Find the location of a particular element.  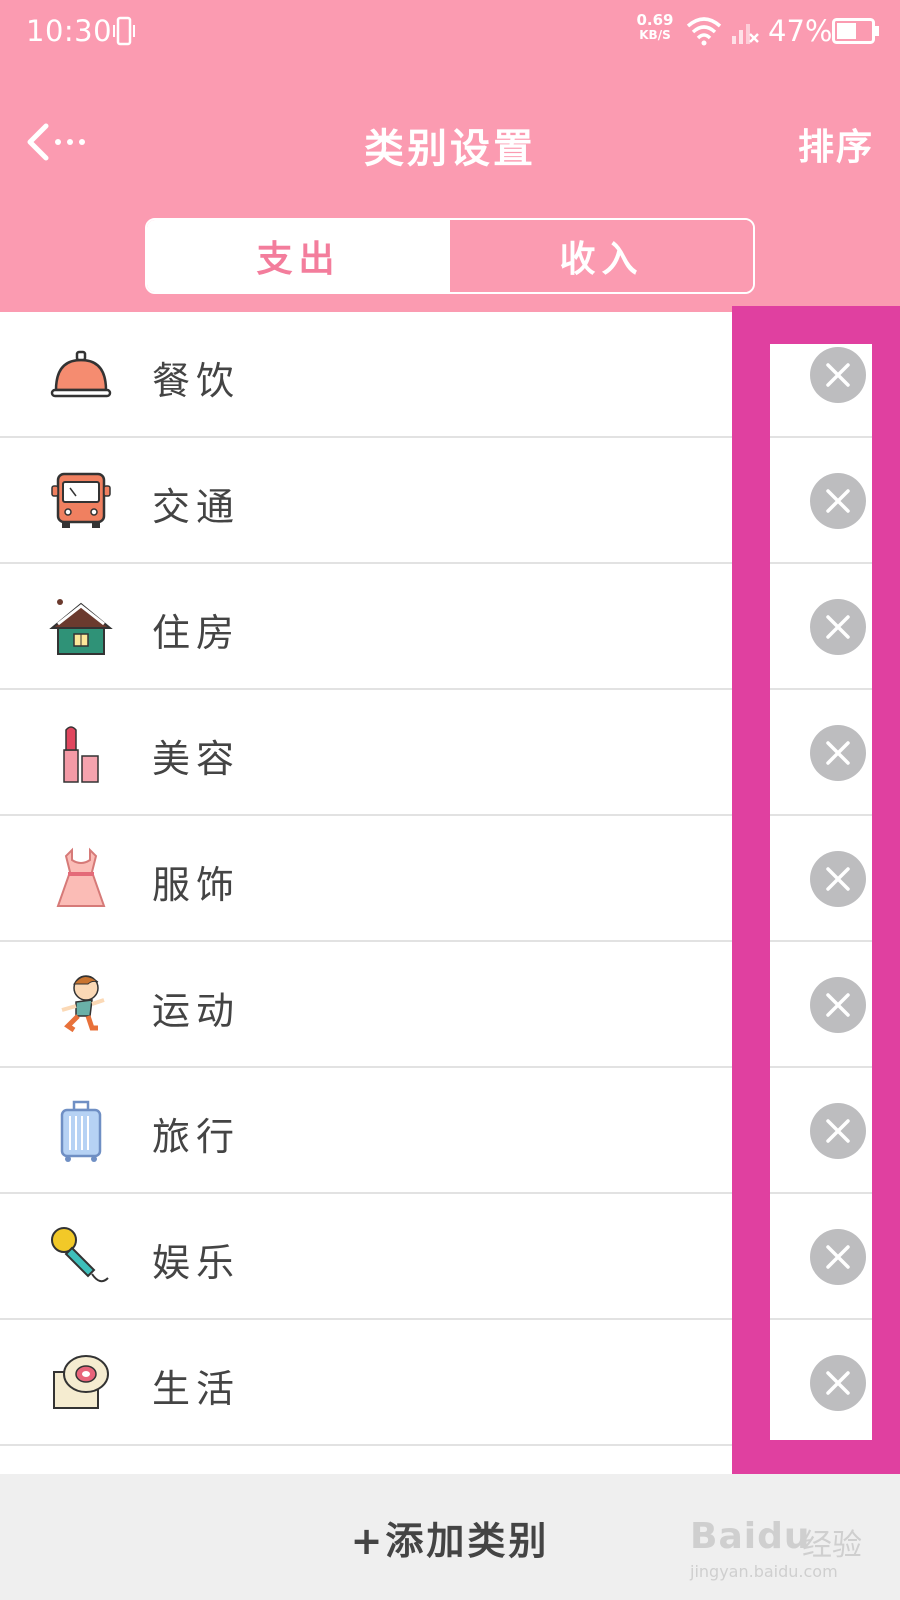

vibrate-icon is located at coordinates (124, 31).